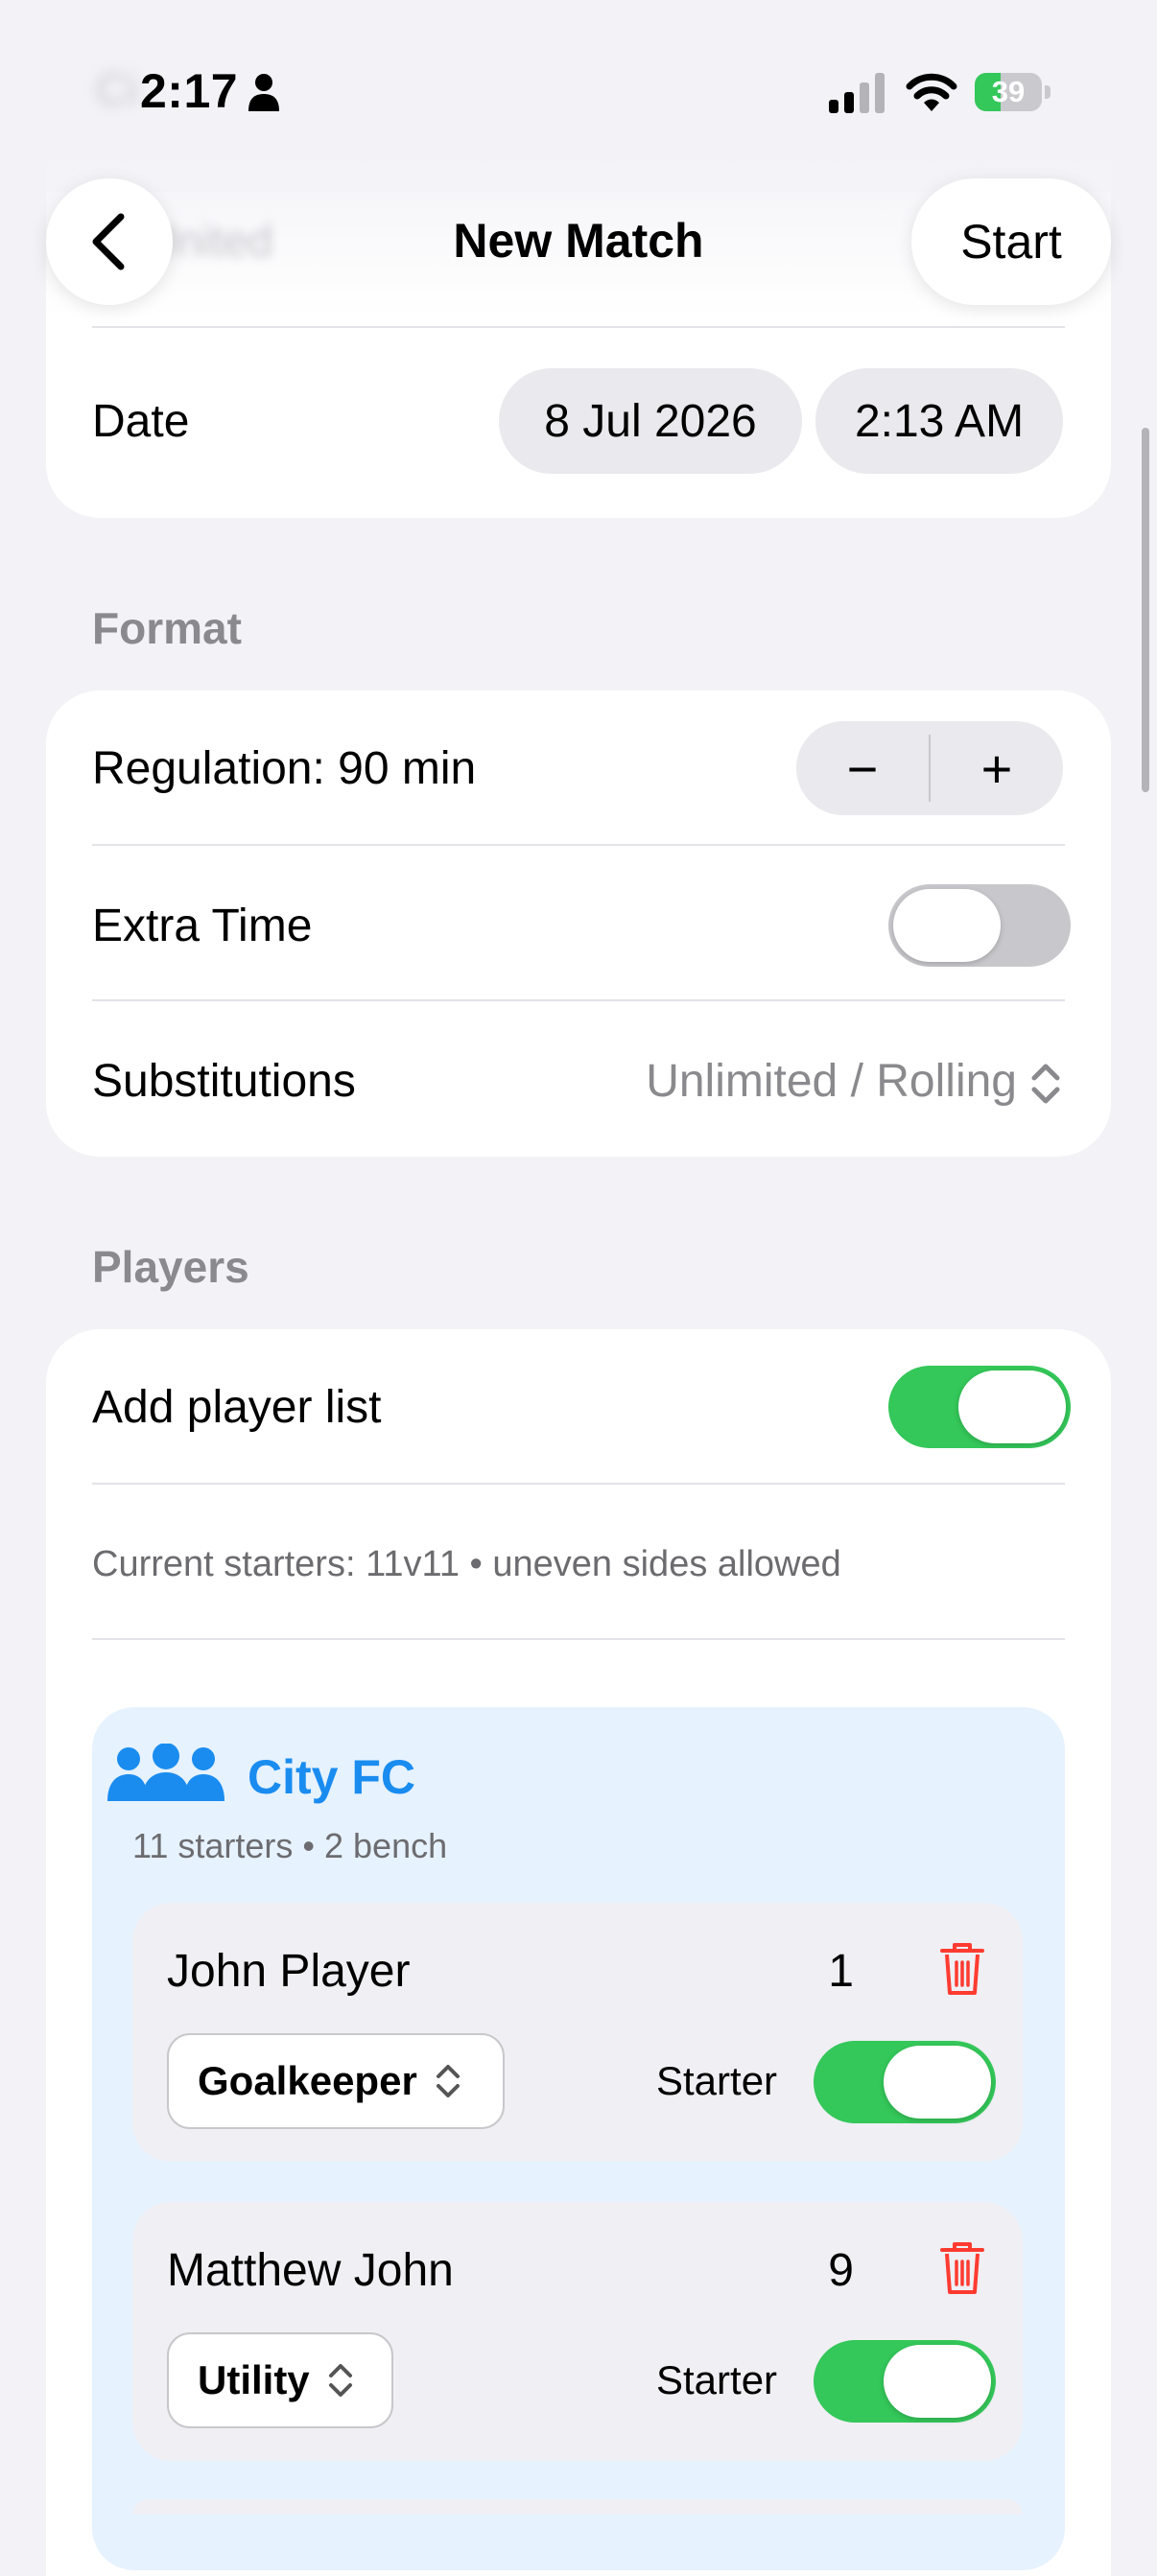 The height and width of the screenshot is (2576, 1157). I want to click on date-picker: 8 Jul 2026, so click(650, 421).